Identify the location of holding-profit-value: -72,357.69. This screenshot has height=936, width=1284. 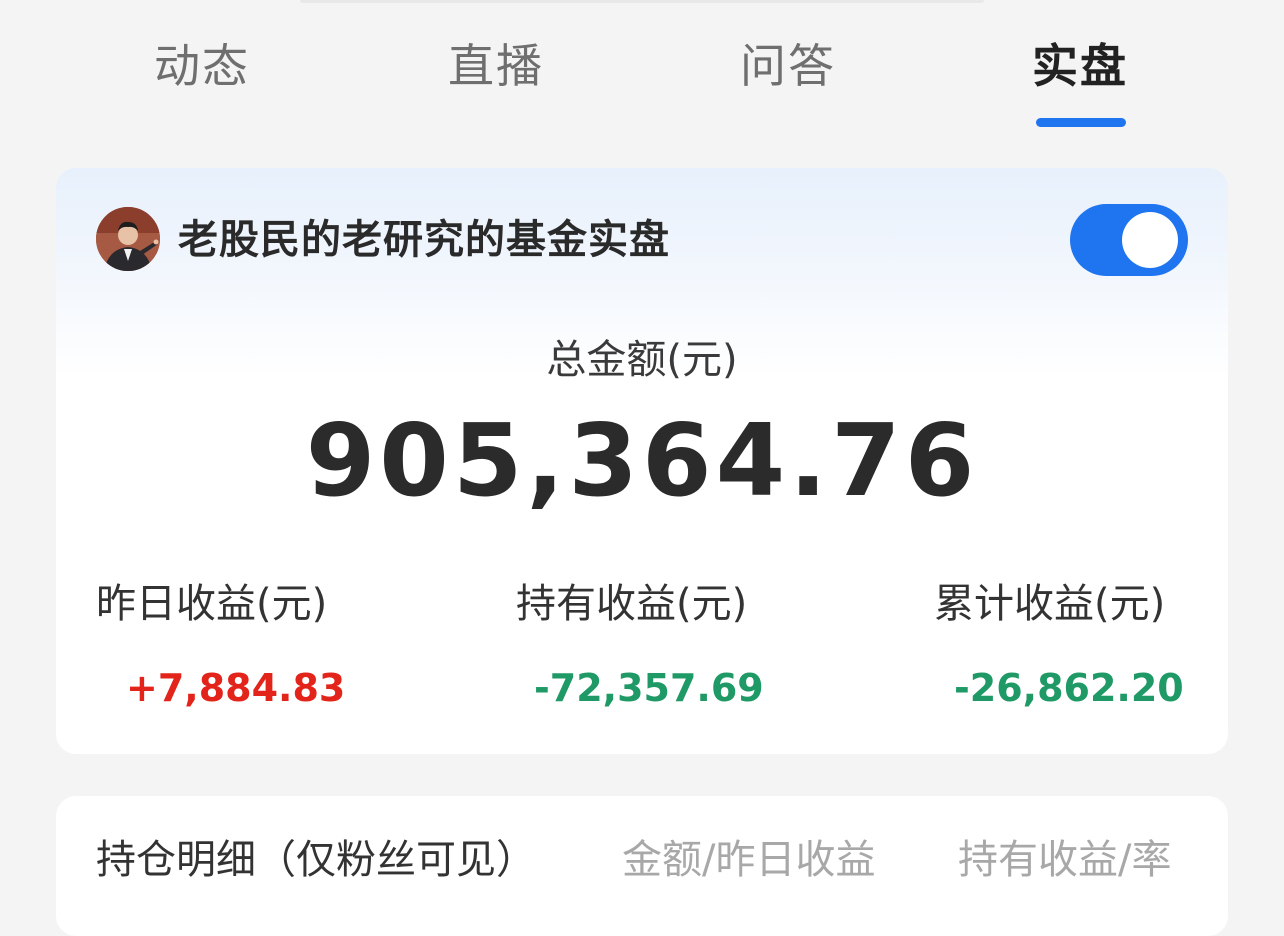
(649, 688).